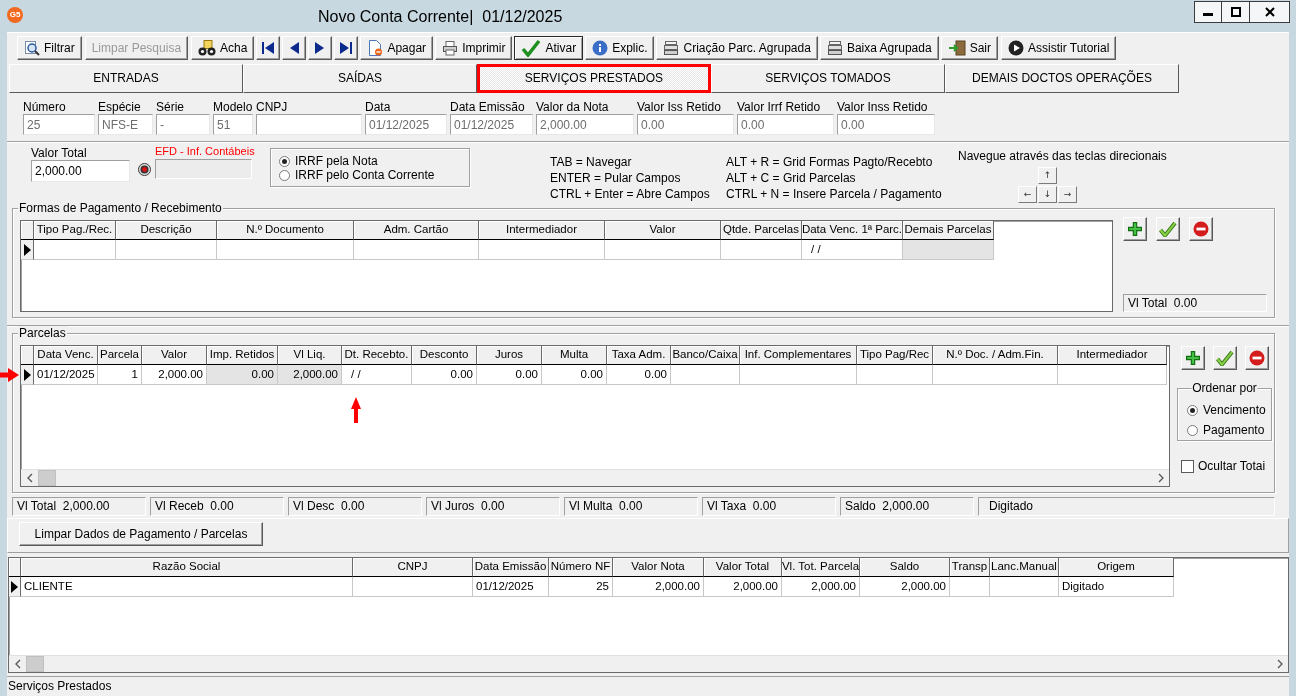 This screenshot has height=696, width=1296. I want to click on group-label: Parcelas, so click(42, 333).